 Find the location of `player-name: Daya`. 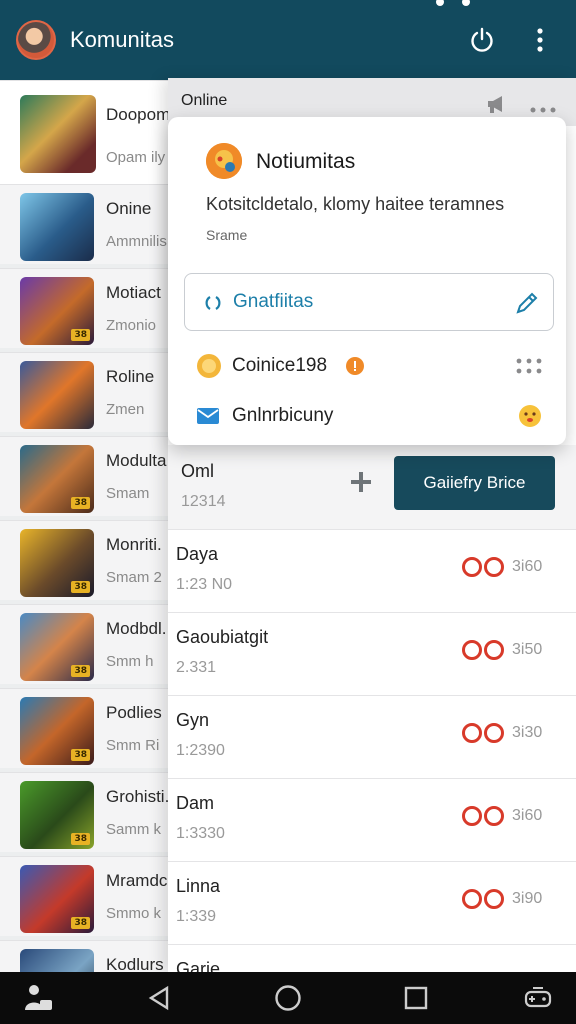

player-name: Daya is located at coordinates (197, 554).